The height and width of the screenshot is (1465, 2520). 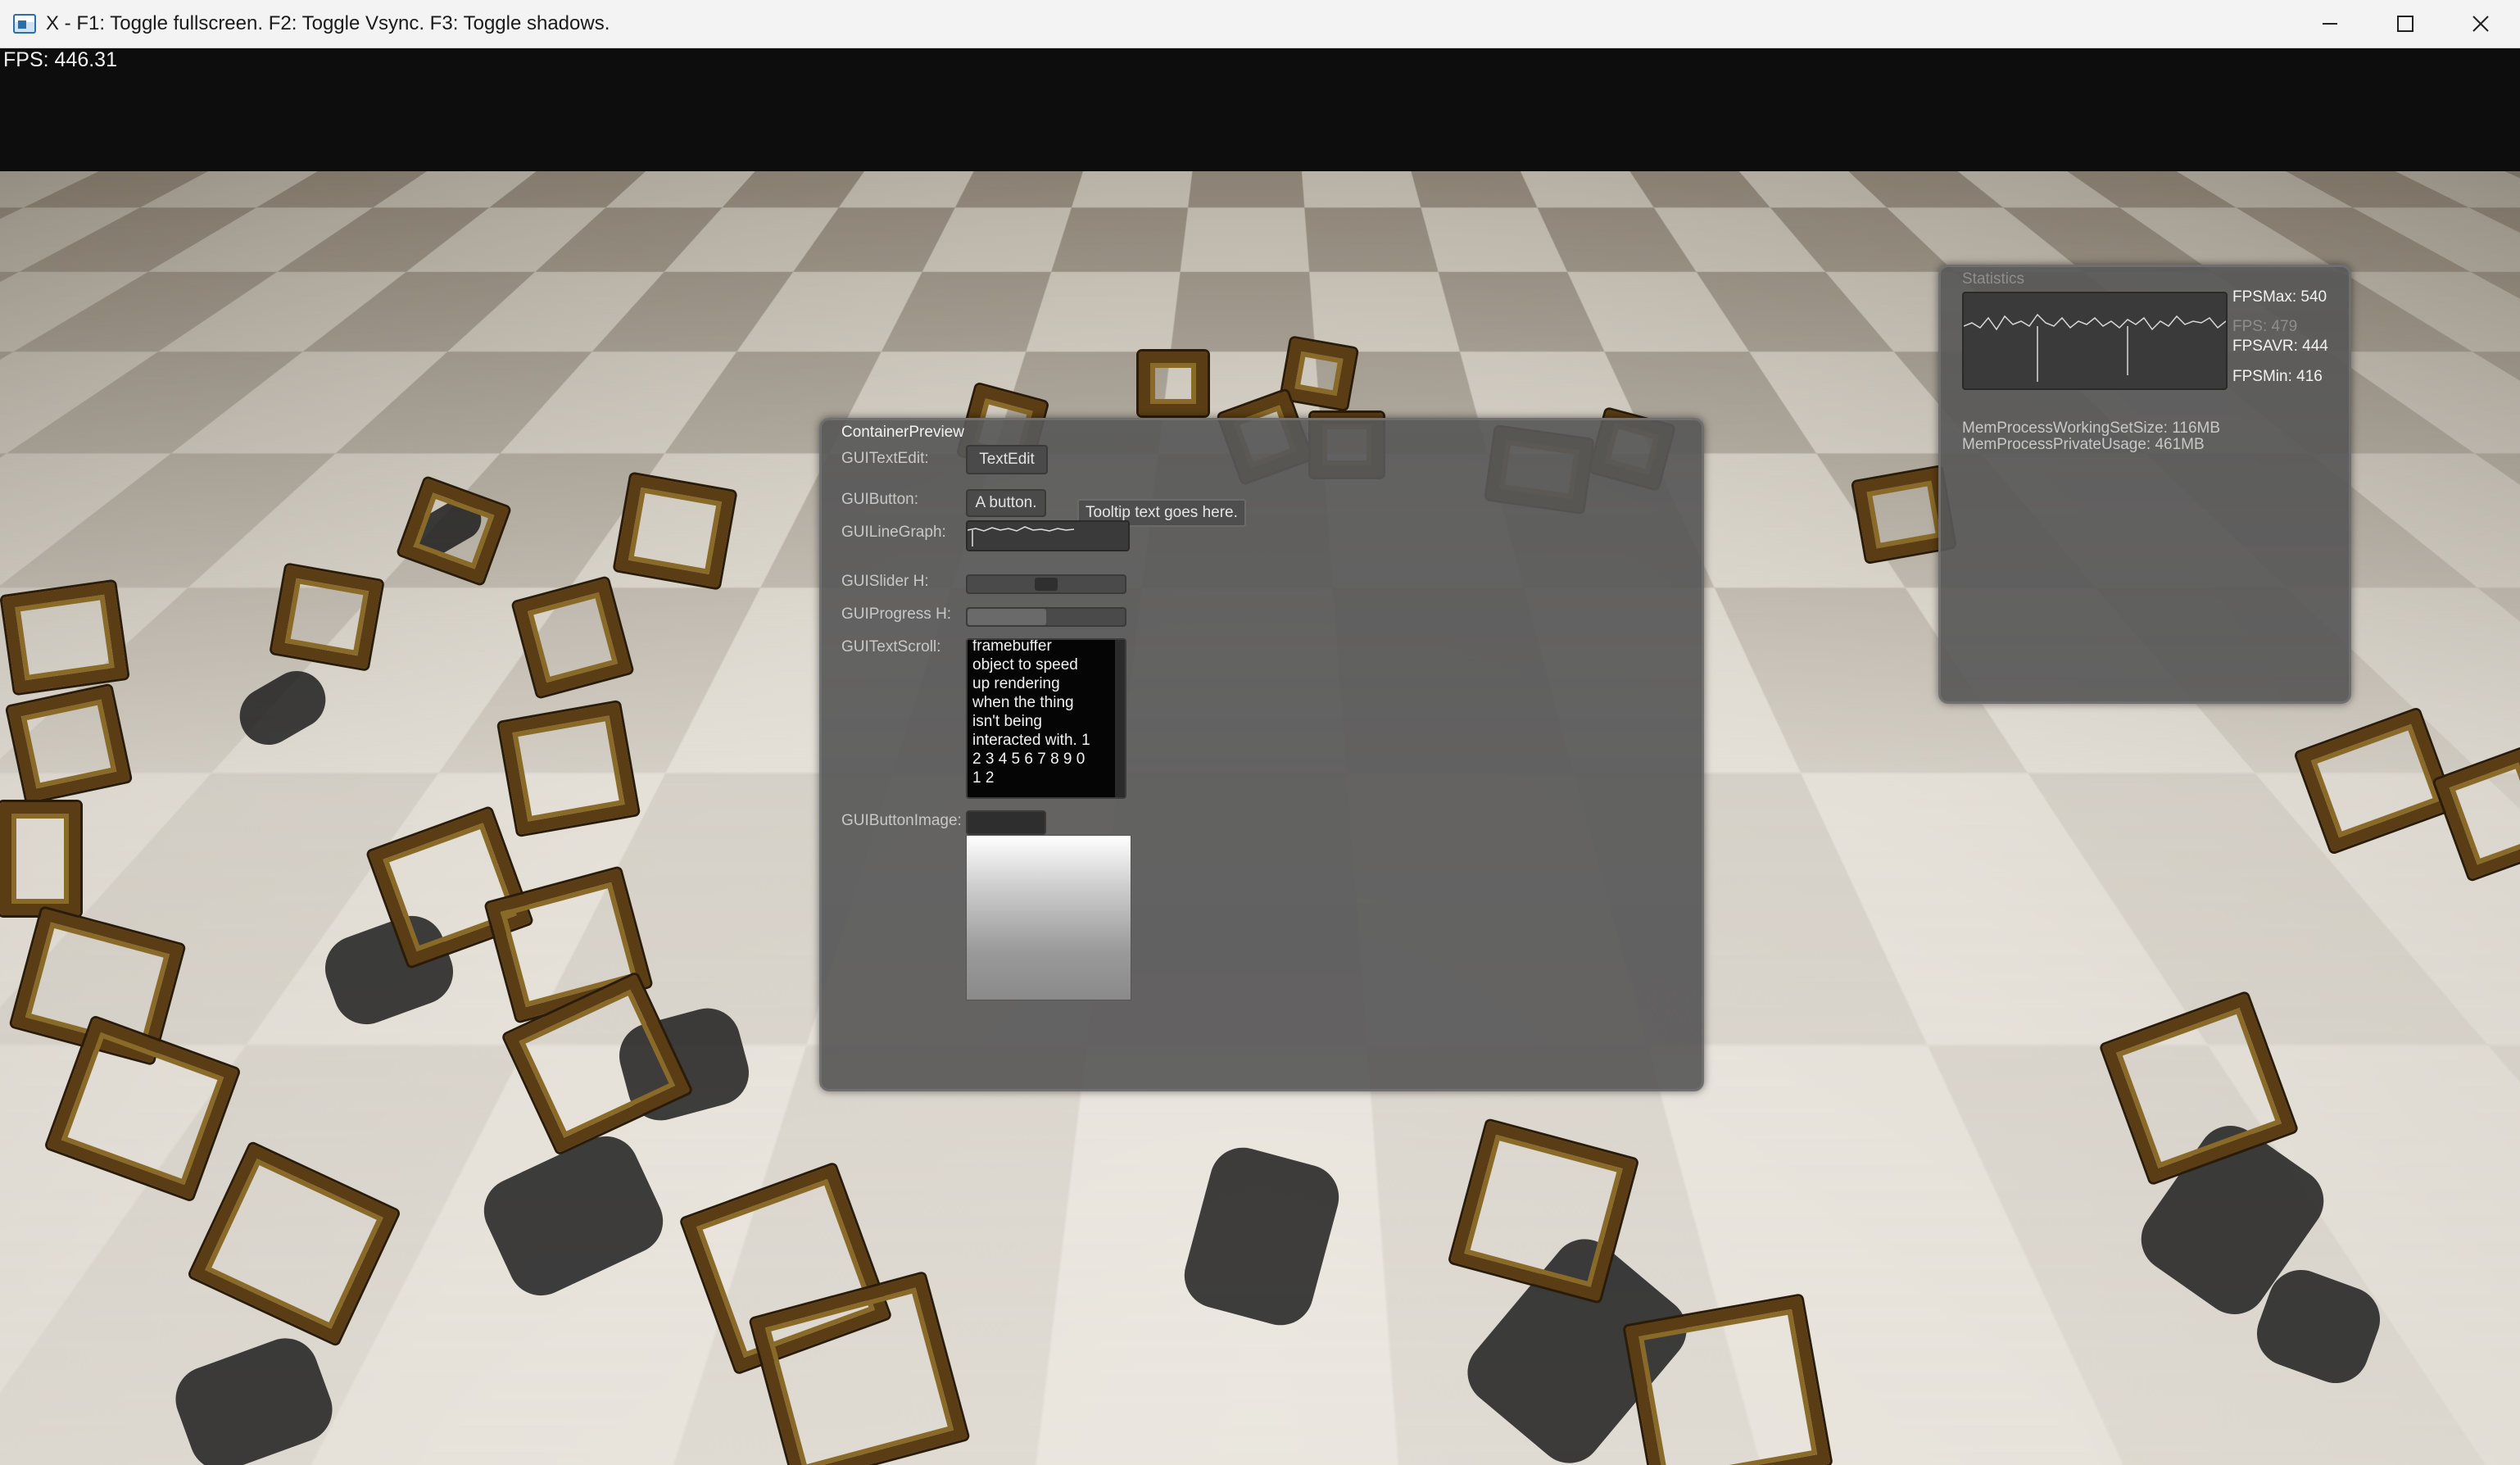 I want to click on maximize-icon, so click(x=2405, y=24).